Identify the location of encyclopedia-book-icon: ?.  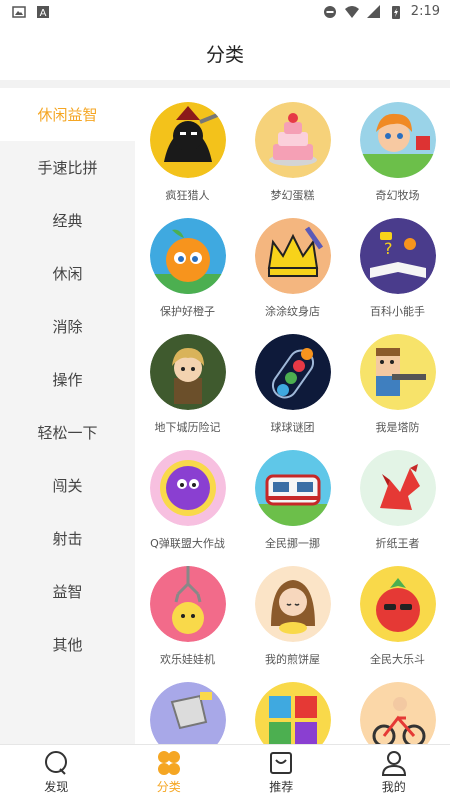
(397, 256).